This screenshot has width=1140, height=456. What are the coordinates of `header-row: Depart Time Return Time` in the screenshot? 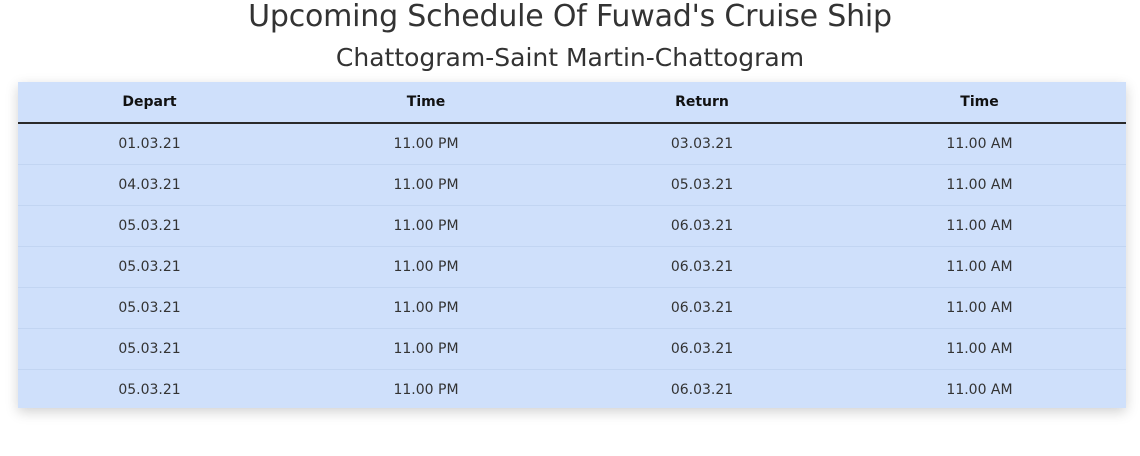 It's located at (572, 103).